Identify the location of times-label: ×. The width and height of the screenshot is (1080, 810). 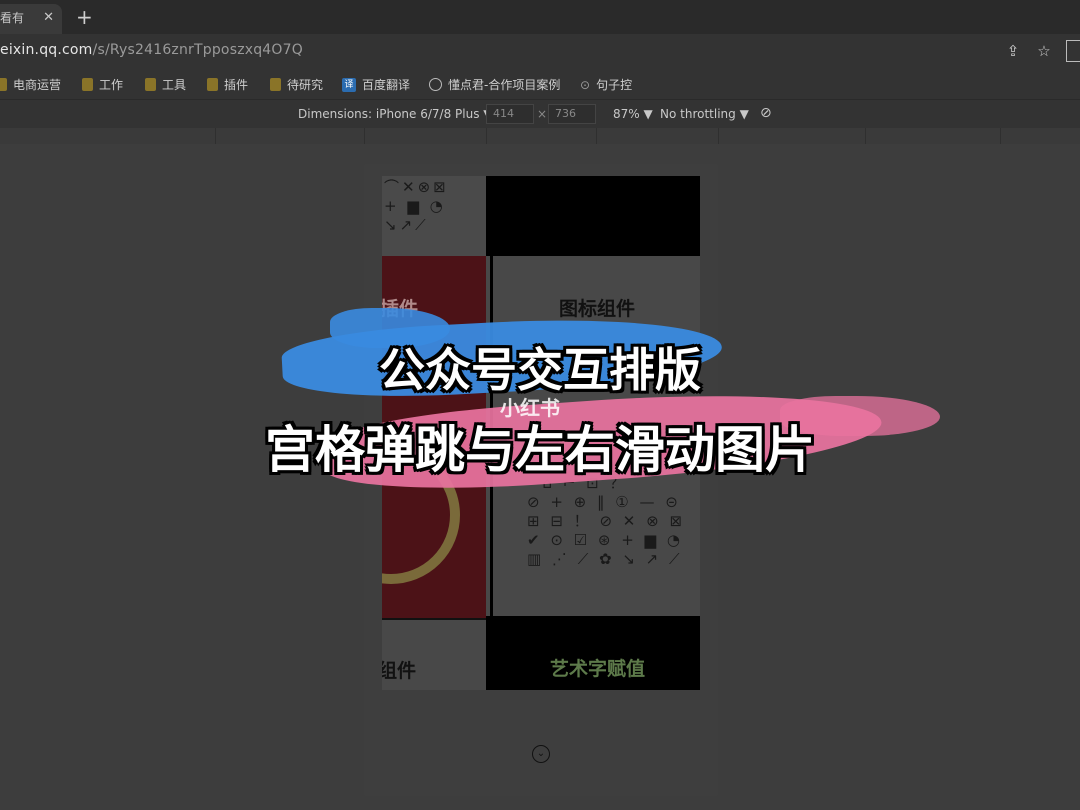
(542, 114).